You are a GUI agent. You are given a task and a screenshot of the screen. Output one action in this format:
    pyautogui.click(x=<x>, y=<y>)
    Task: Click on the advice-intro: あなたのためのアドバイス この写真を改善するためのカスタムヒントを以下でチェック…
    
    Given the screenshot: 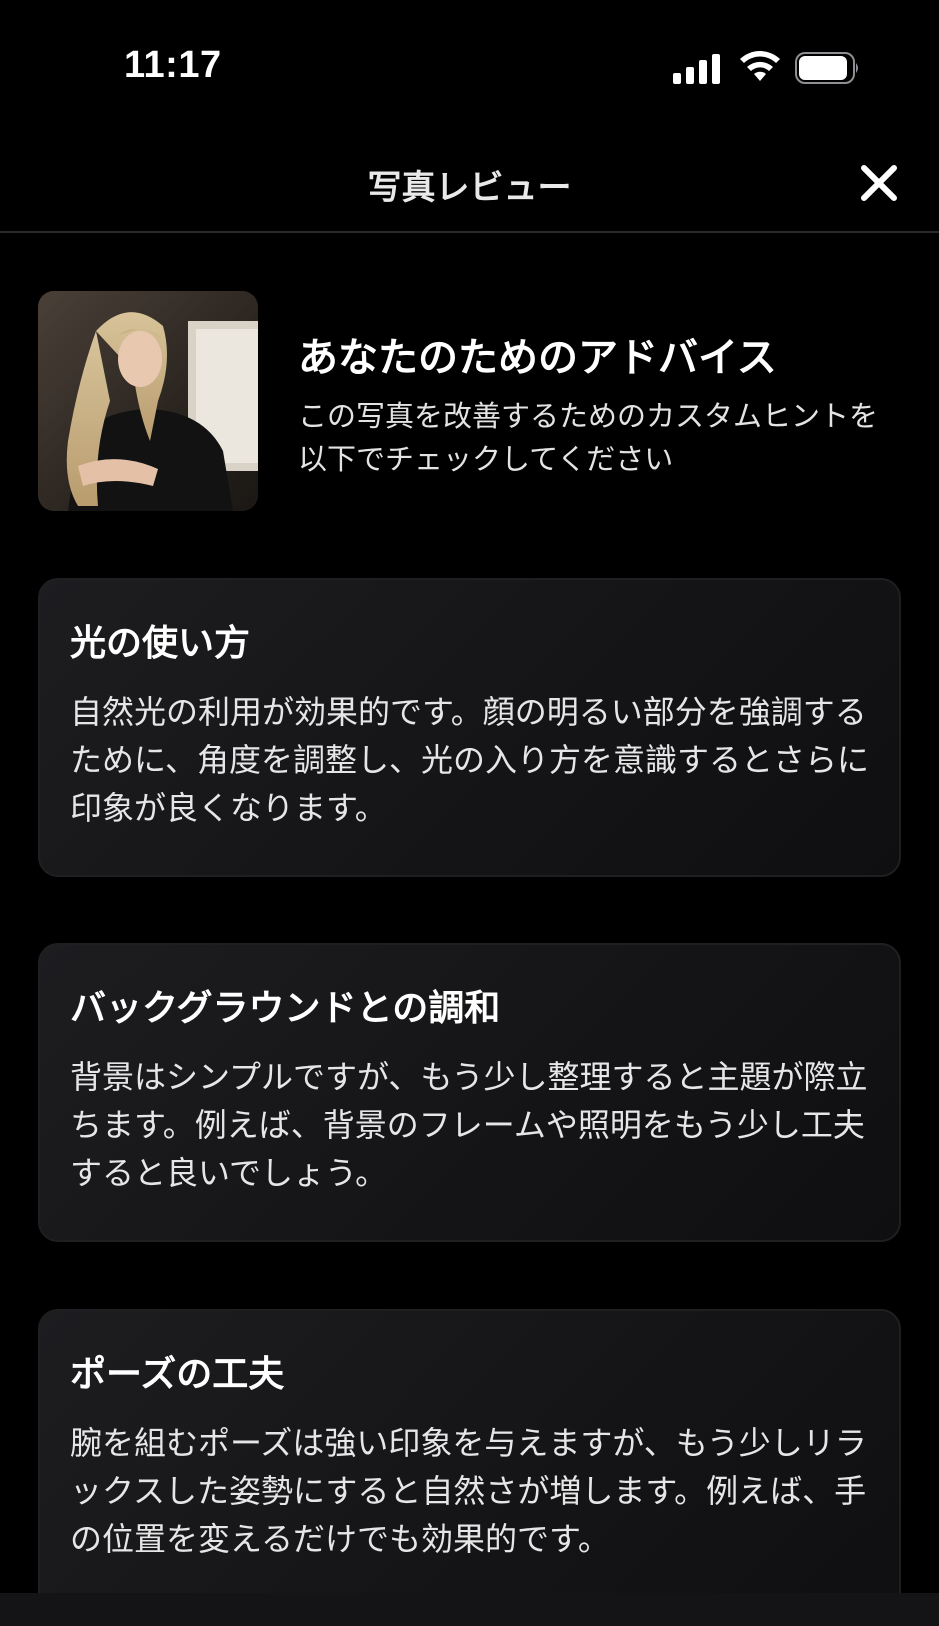 What is the action you would take?
    pyautogui.click(x=473, y=401)
    